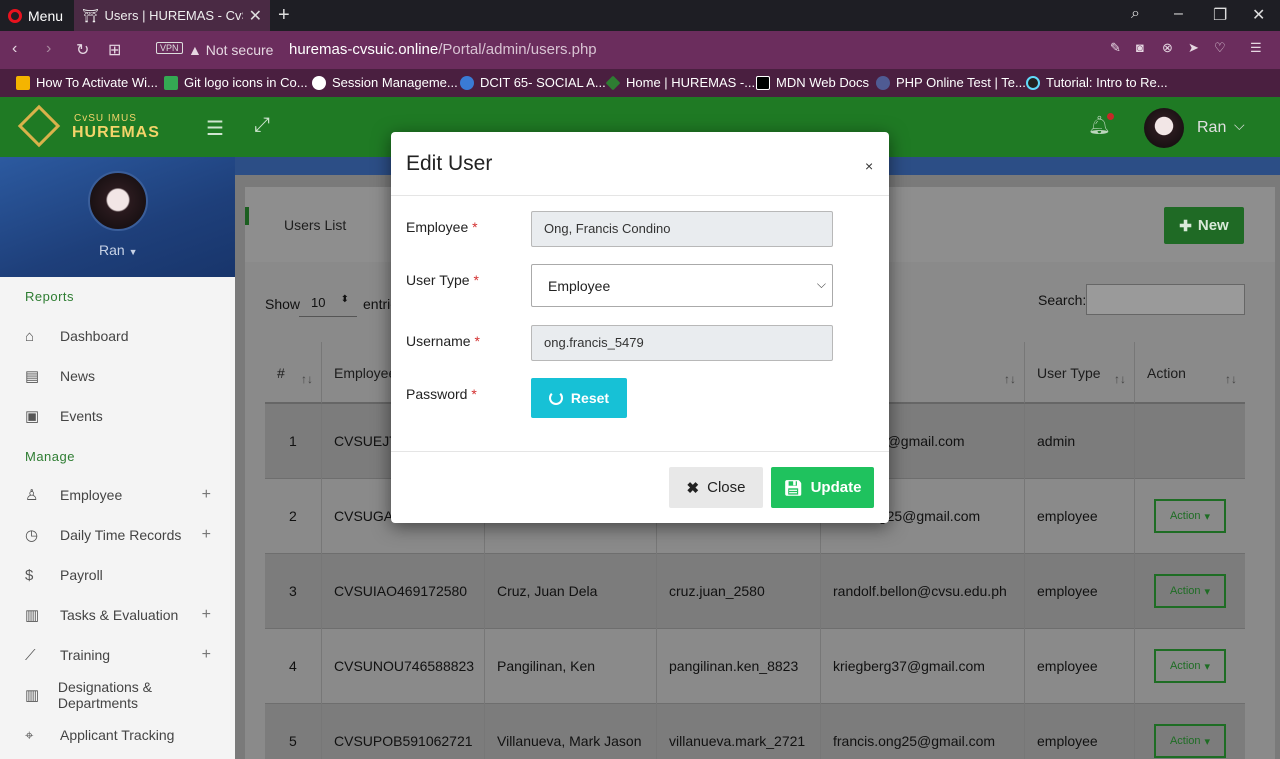 This screenshot has height=759, width=1280. I want to click on row-employee-id: CVSUIAO469172580, so click(403, 591).